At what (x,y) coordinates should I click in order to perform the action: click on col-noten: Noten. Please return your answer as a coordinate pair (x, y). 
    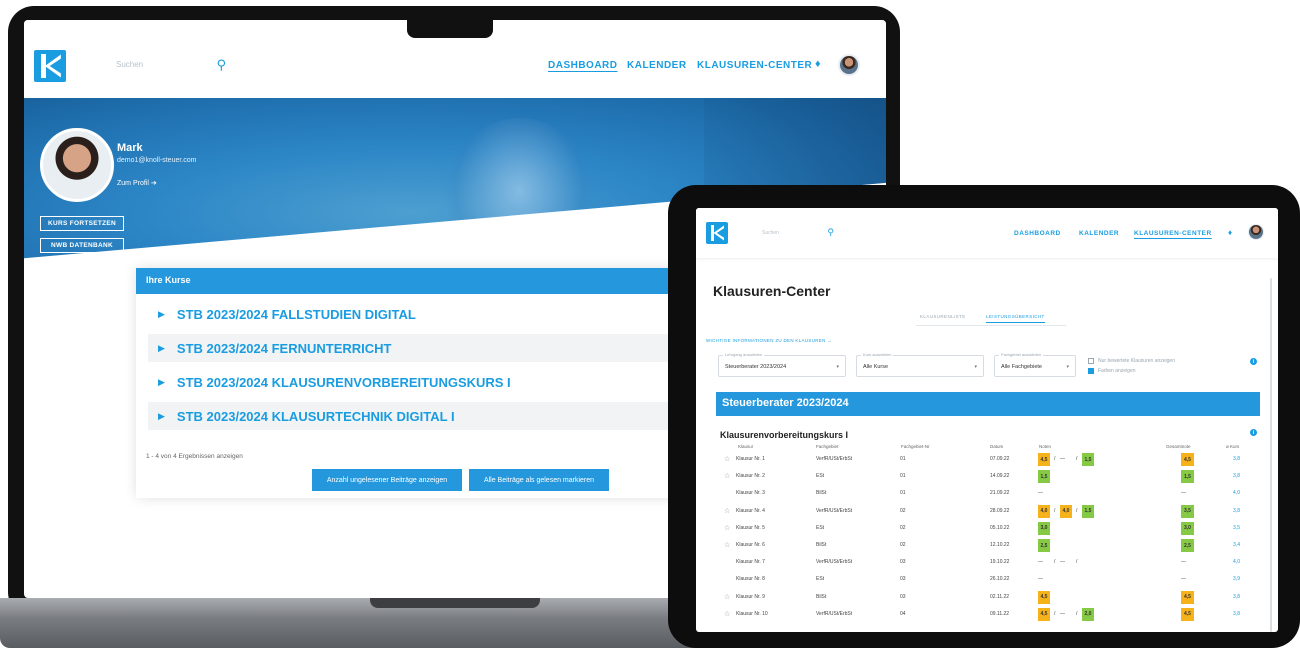
    Looking at the image, I should click on (1045, 446).